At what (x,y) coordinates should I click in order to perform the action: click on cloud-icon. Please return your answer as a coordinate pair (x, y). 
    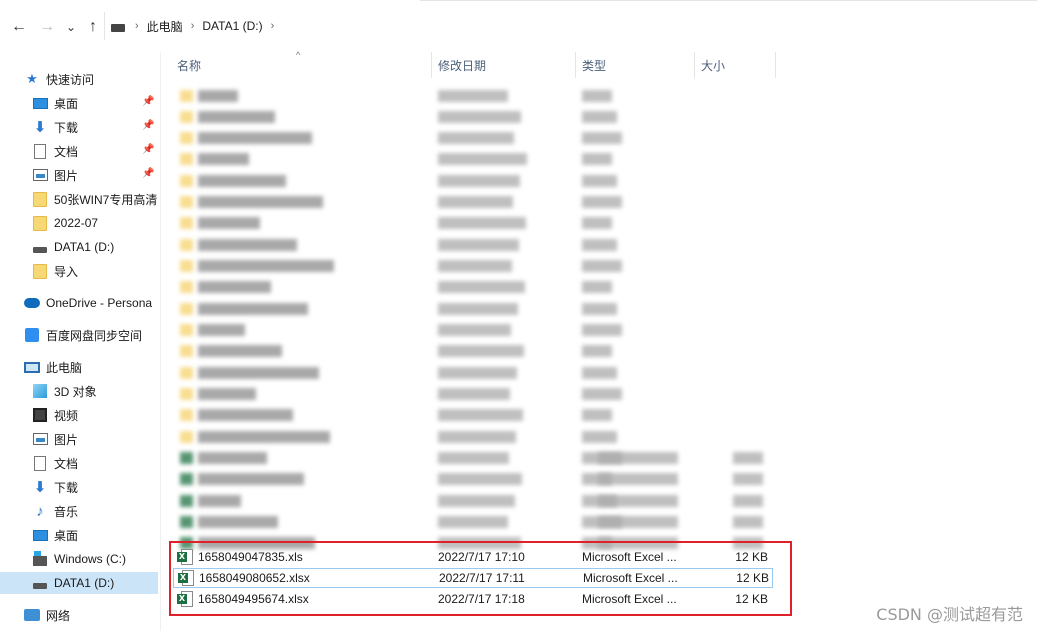
    Looking at the image, I should click on (32, 303).